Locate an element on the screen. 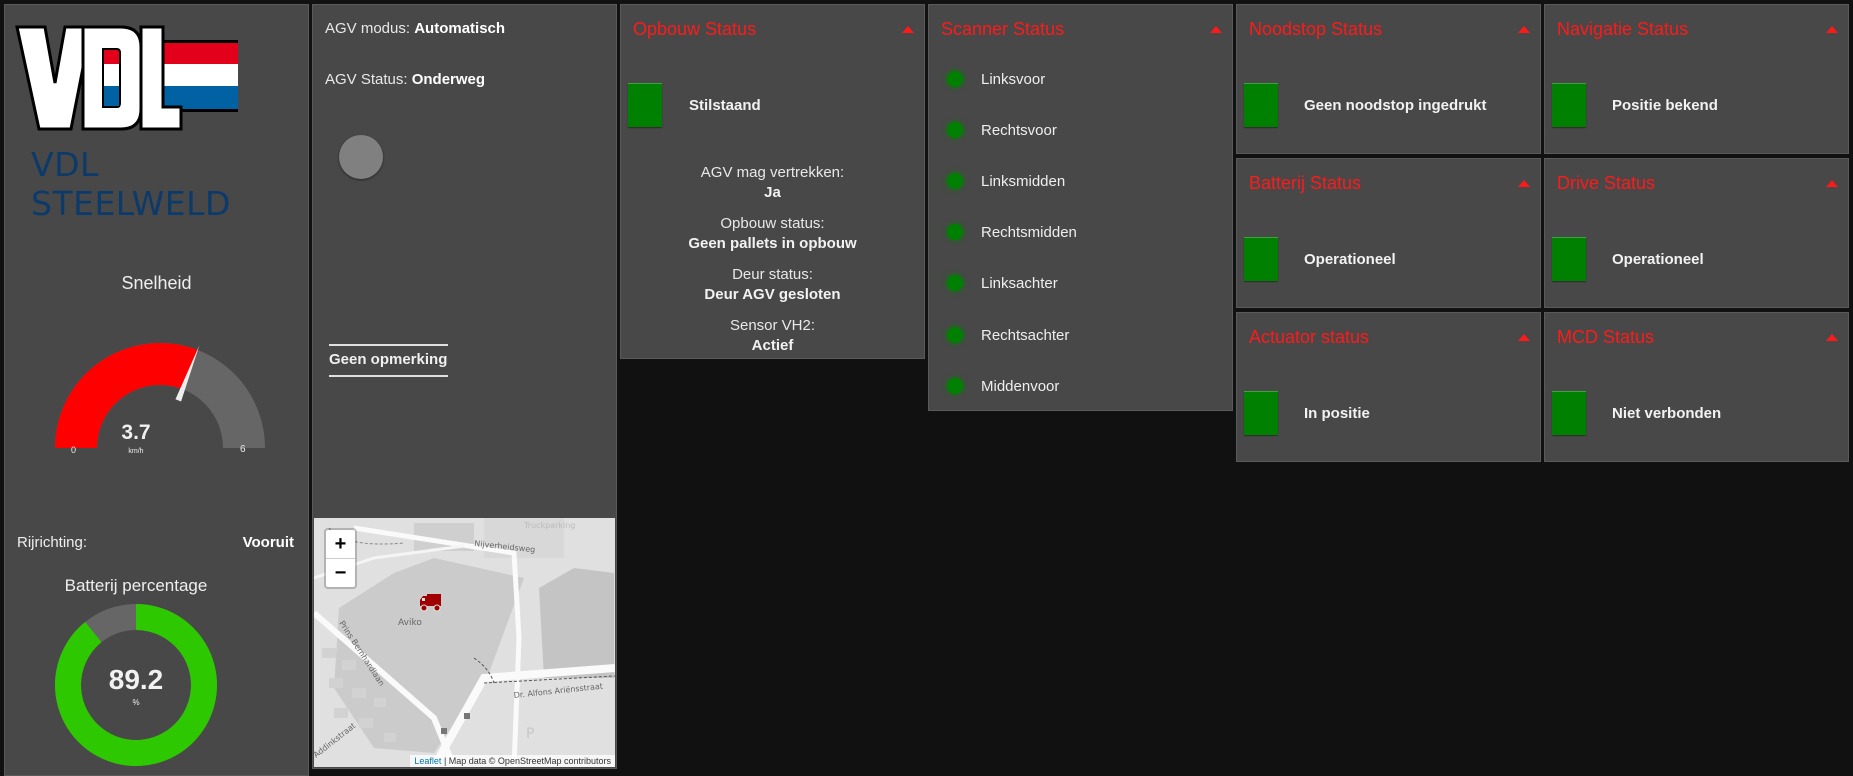 This screenshot has width=1853, height=776. noodstop-status-panel: Noodstop Status Geen noodstop ingedrukt is located at coordinates (1388, 79).